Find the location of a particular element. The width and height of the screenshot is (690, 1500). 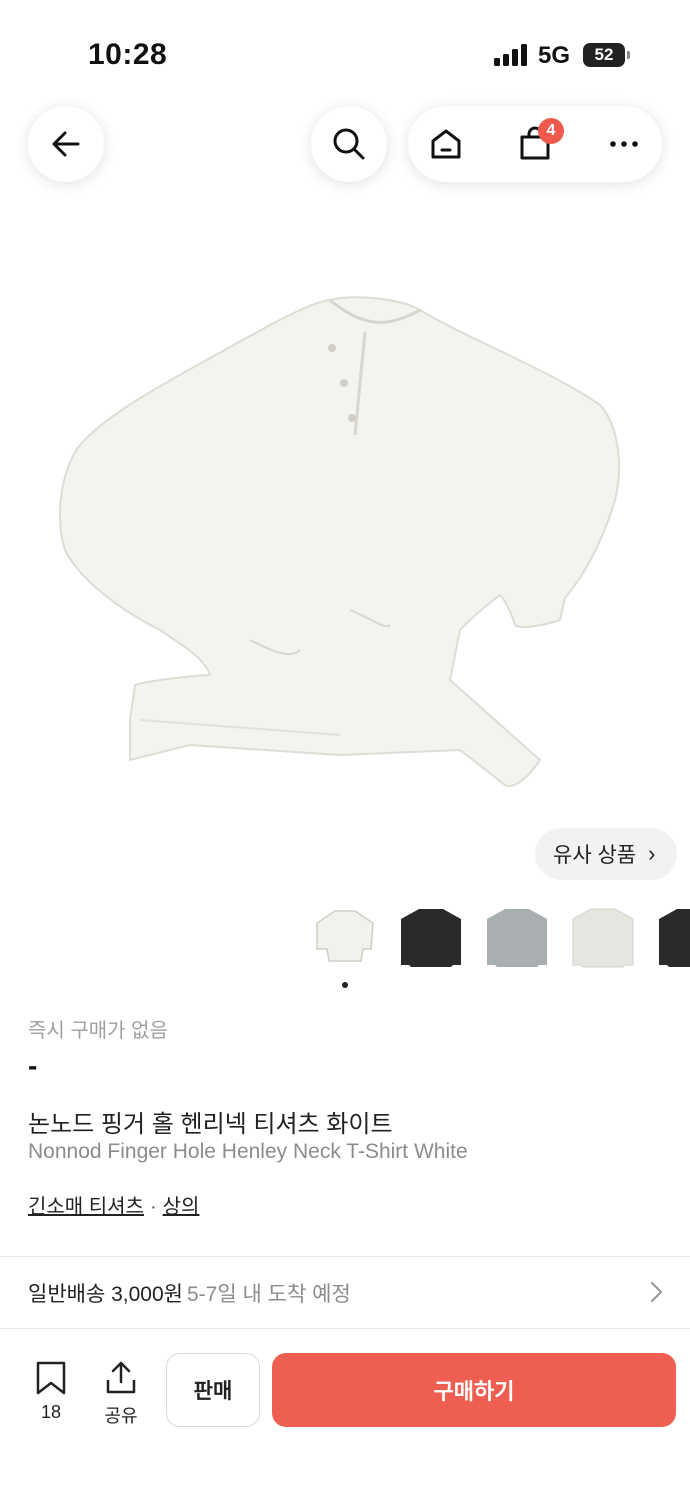

share-button: 공유 is located at coordinates (121, 1395).